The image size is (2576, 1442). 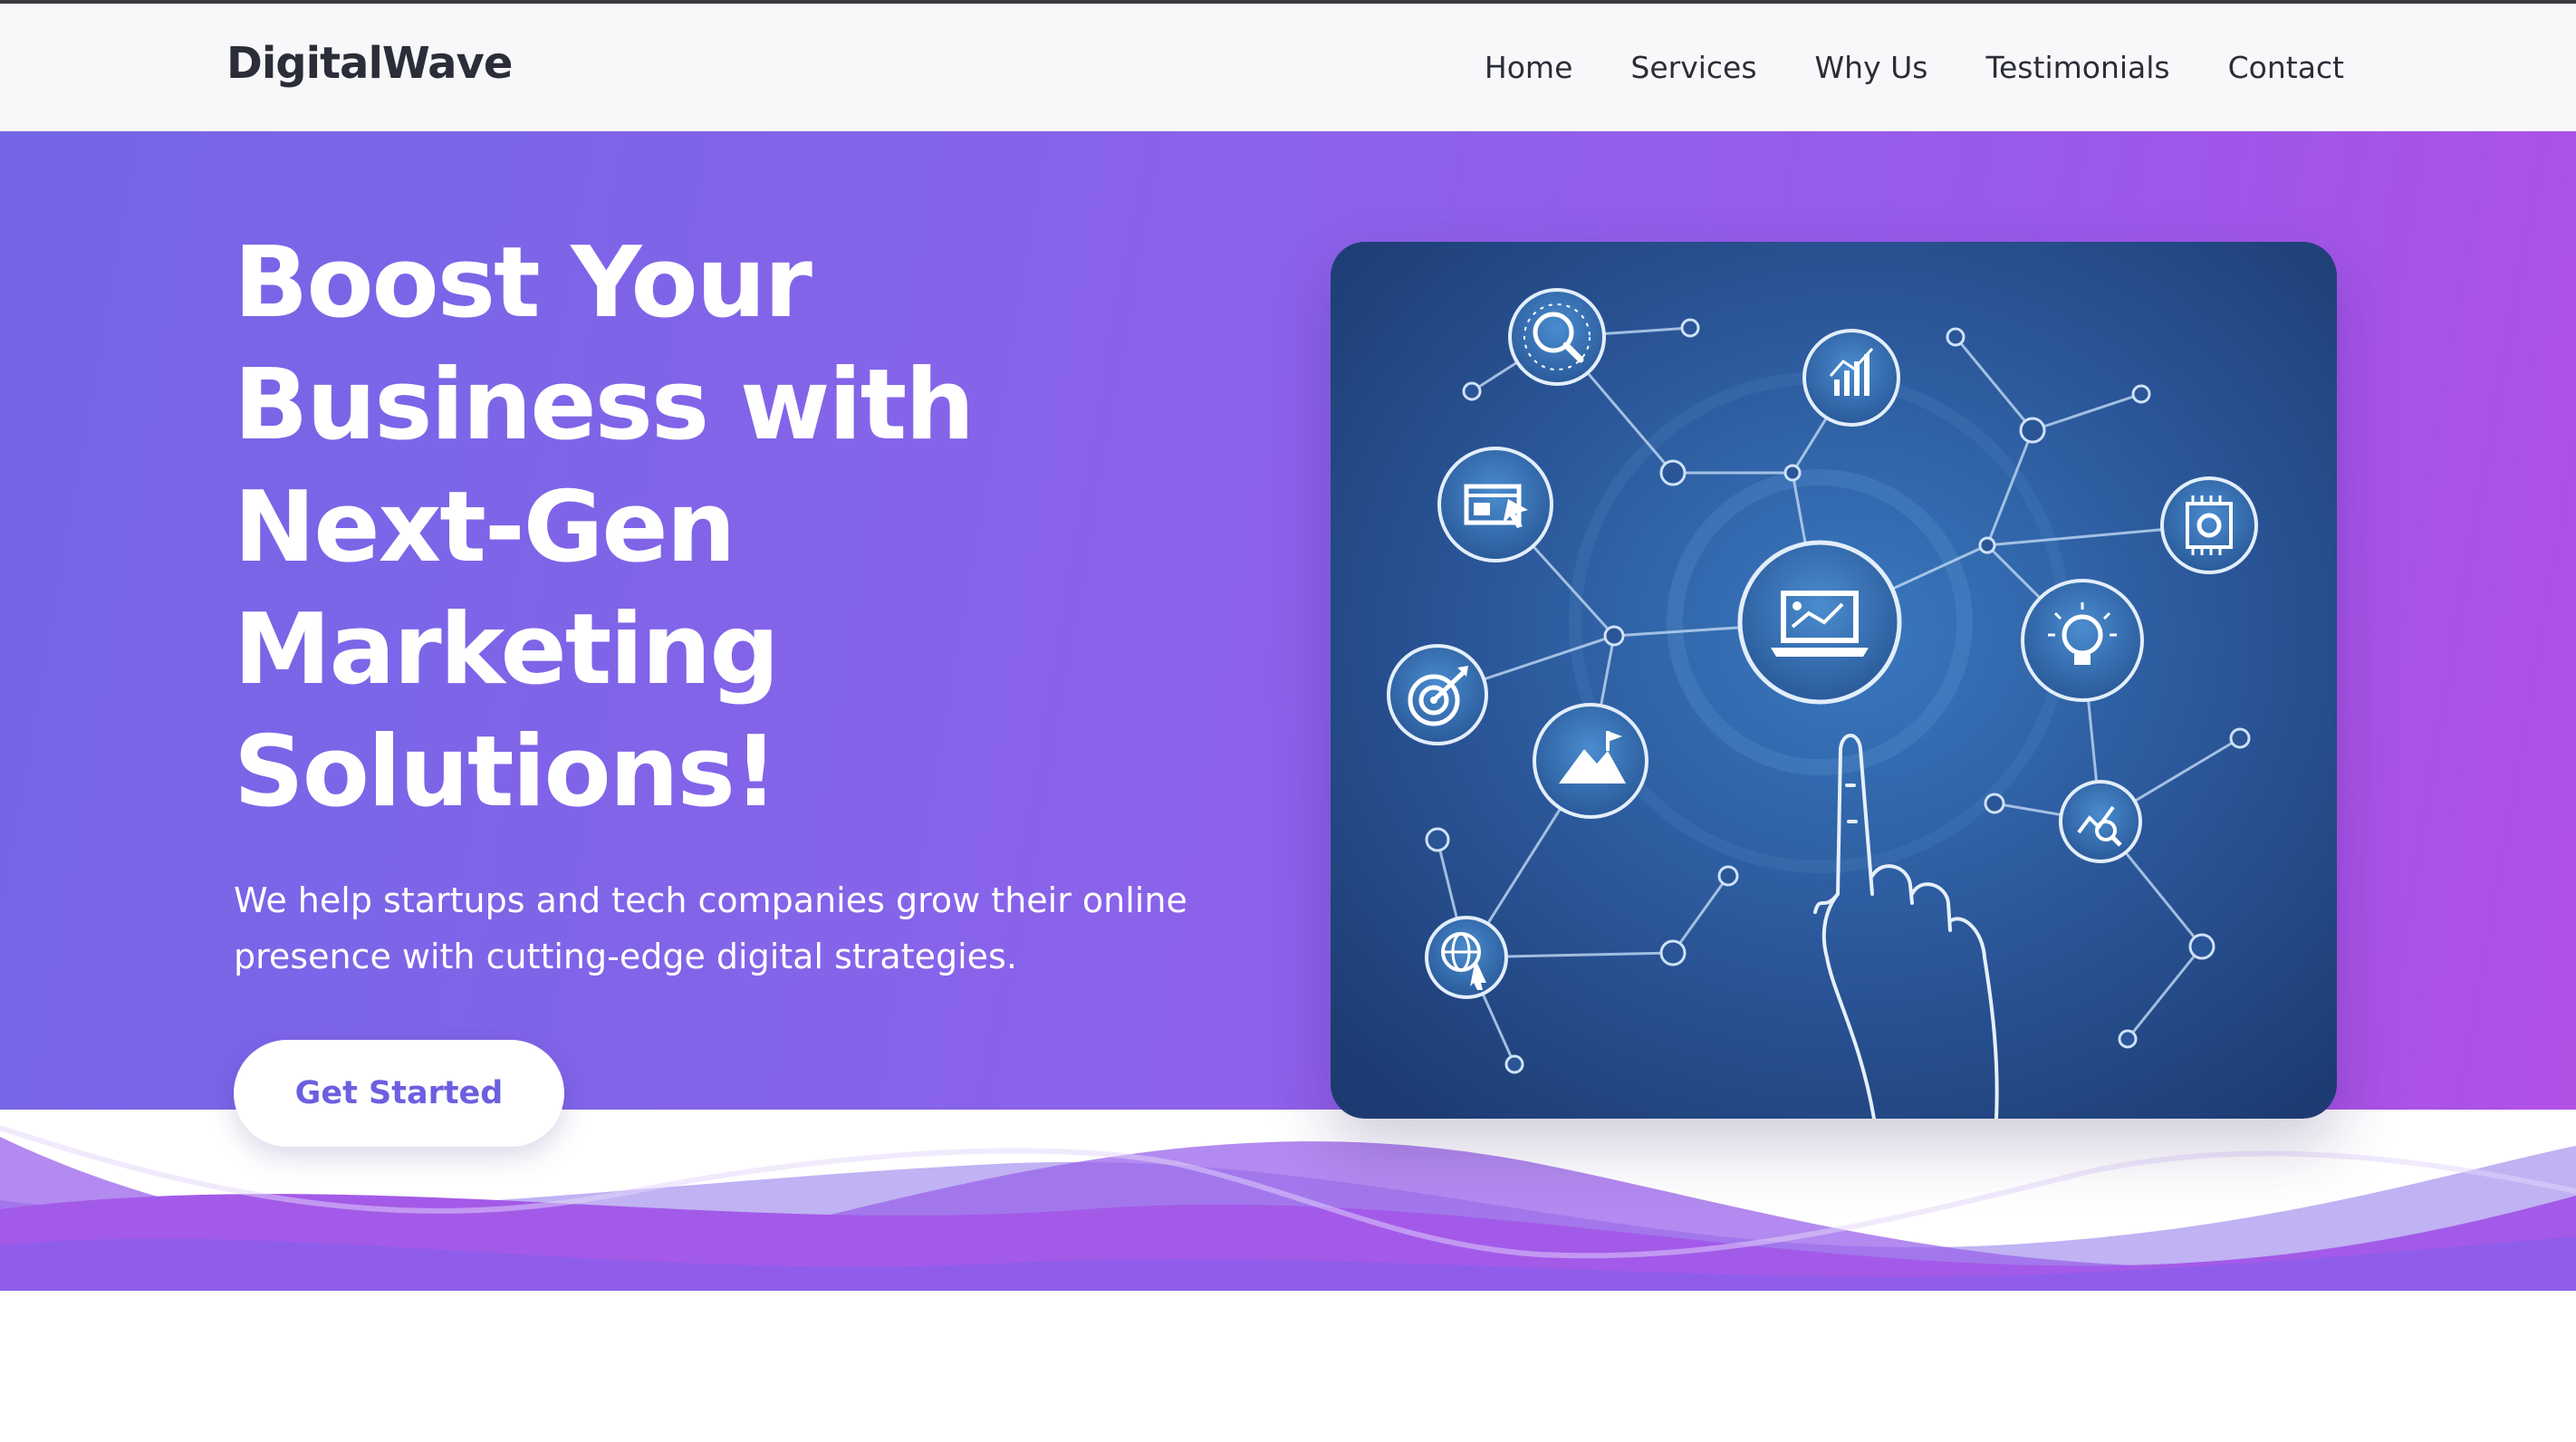 What do you see at coordinates (1590, 761) in the screenshot?
I see `mountain-flag-icon` at bounding box center [1590, 761].